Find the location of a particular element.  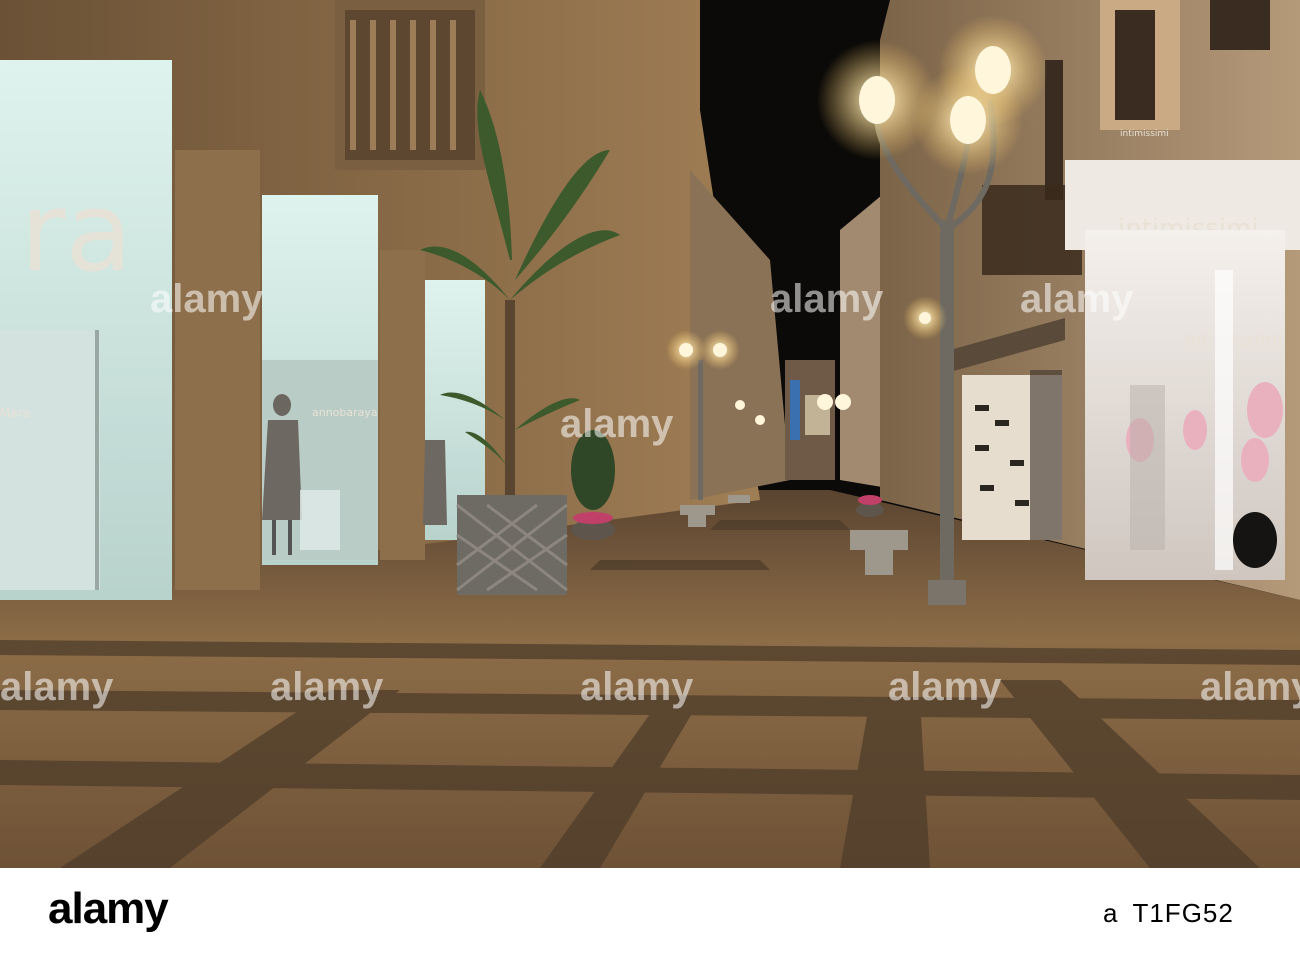

image-id-prefix: a is located at coordinates (1111, 913).